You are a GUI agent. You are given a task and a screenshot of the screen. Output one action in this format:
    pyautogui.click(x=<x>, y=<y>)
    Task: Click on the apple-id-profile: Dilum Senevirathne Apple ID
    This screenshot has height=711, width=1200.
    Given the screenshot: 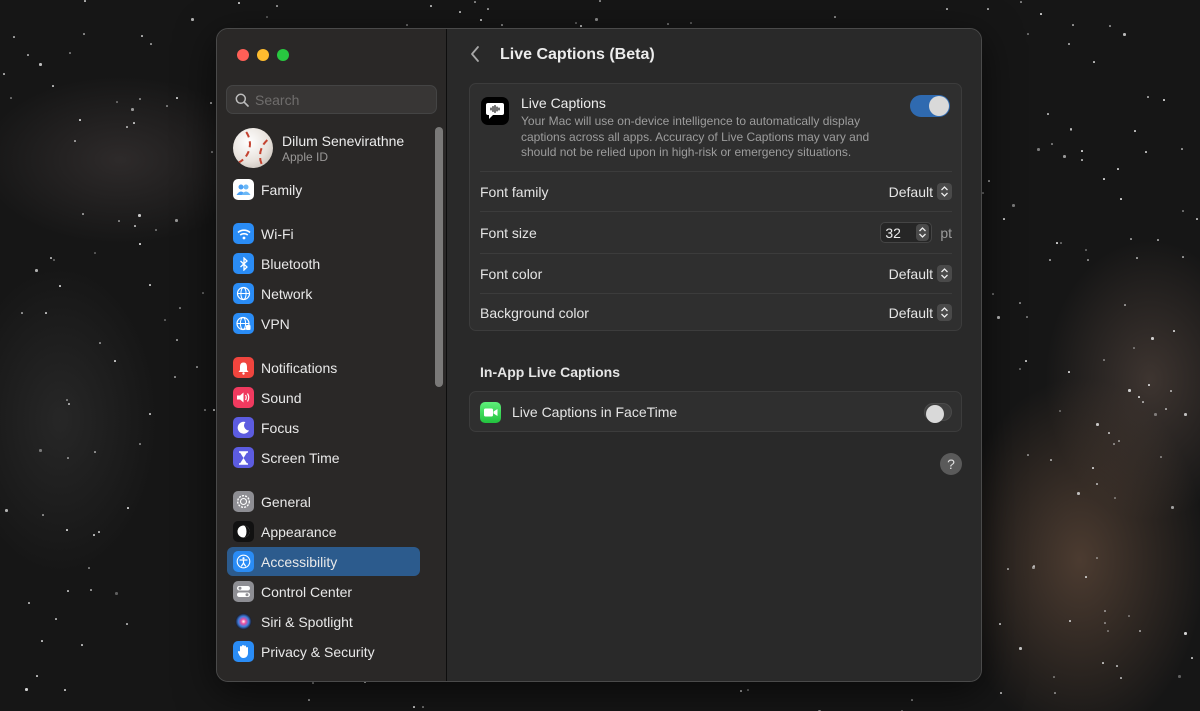 What is the action you would take?
    pyautogui.click(x=318, y=148)
    